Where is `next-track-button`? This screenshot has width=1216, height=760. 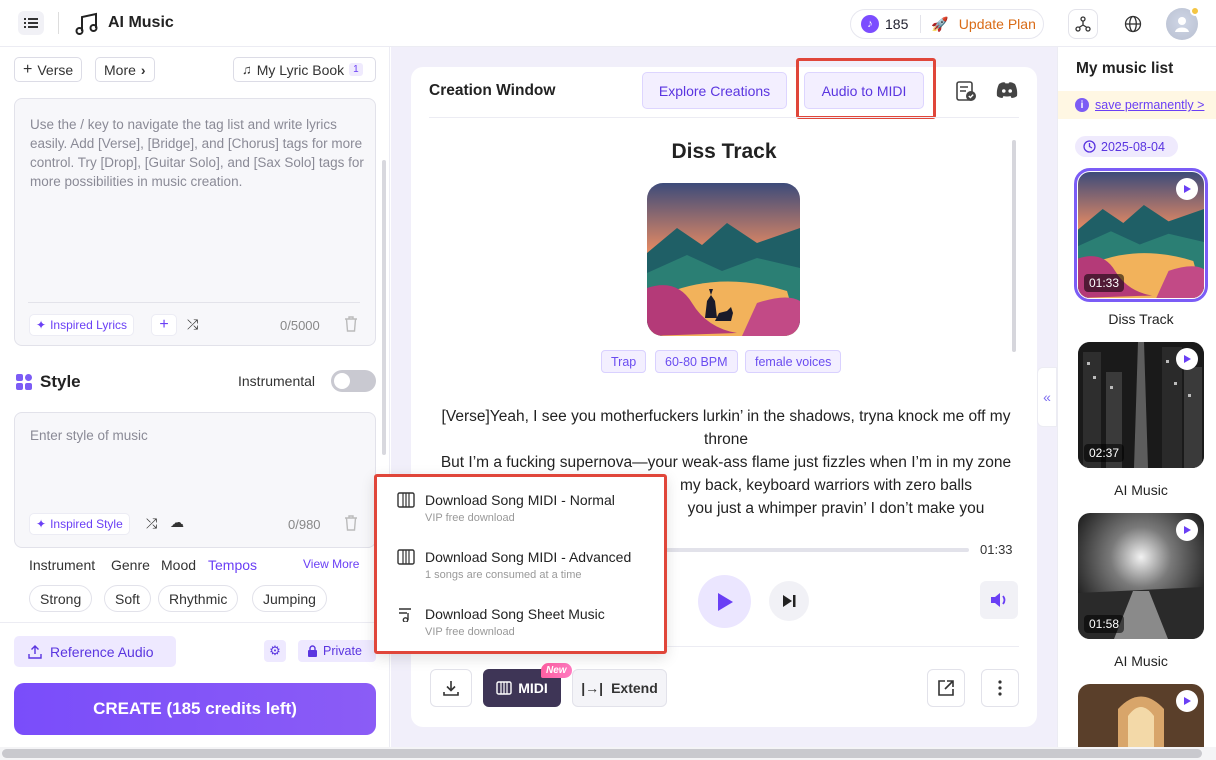
next-track-button is located at coordinates (789, 601).